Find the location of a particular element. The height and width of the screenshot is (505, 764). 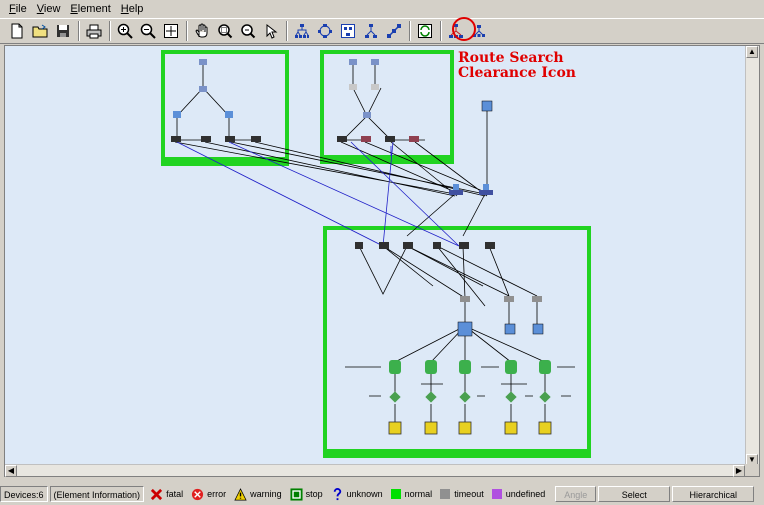

zoom-area-button is located at coordinates (225, 31).